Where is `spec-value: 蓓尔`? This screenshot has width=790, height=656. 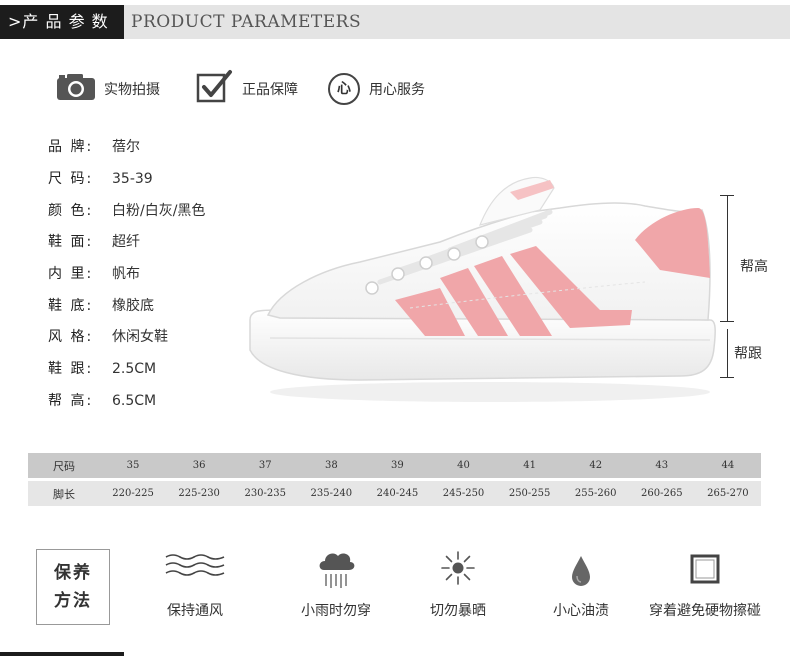 spec-value: 蓓尔 is located at coordinates (126, 147).